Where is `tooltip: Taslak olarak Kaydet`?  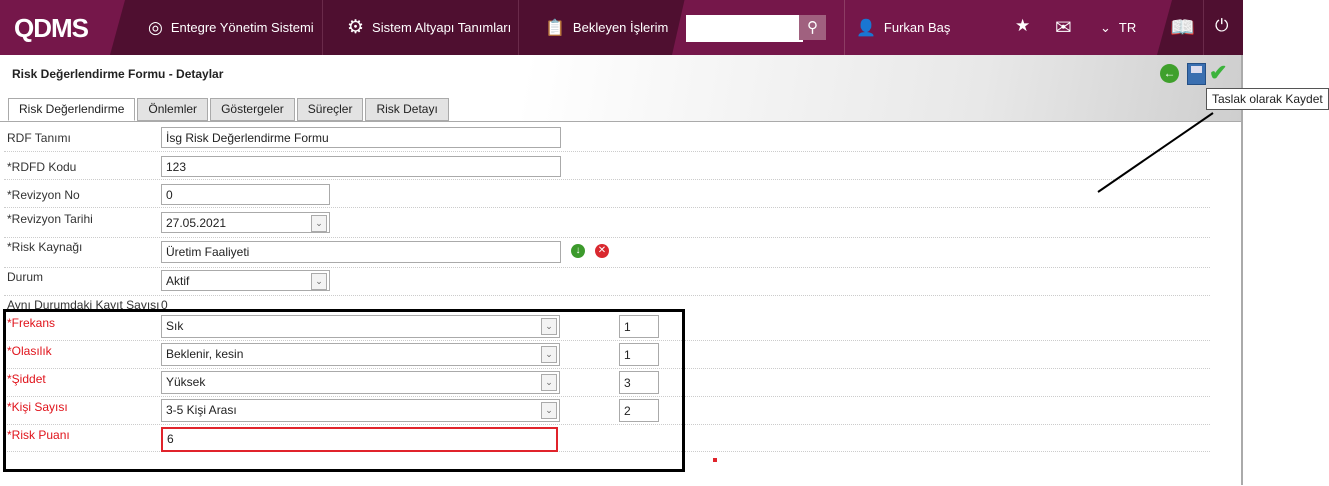 tooltip: Taslak olarak Kaydet is located at coordinates (1267, 99).